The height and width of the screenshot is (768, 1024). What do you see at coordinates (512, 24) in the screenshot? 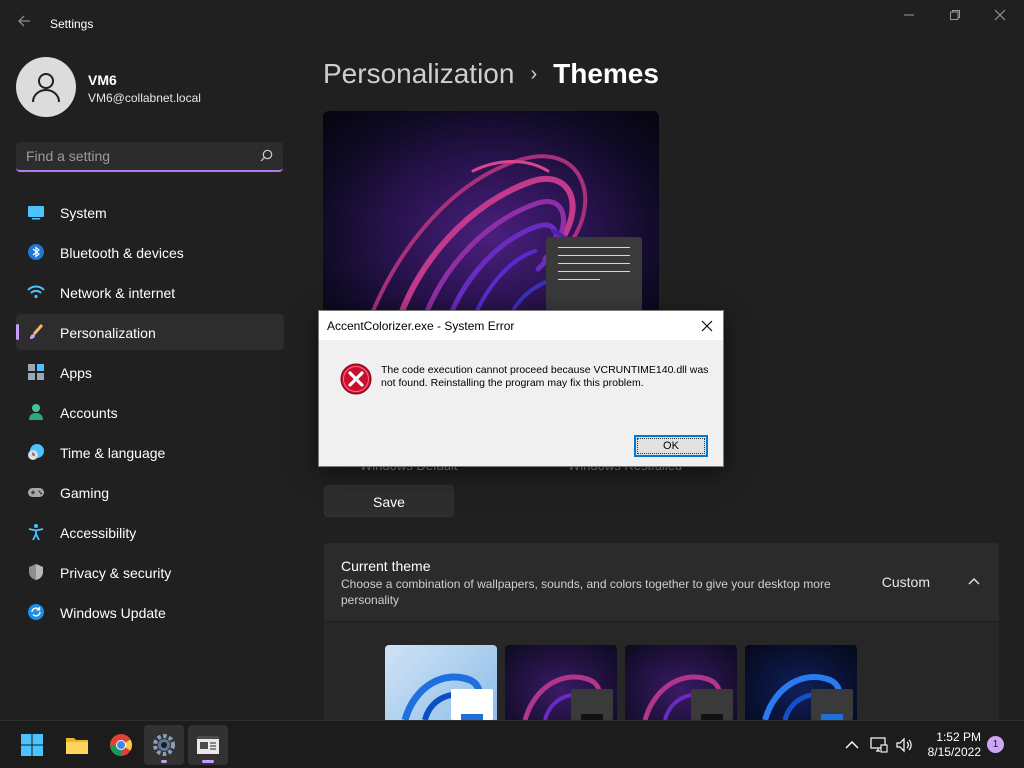
I see `title-bar: Settings` at bounding box center [512, 24].